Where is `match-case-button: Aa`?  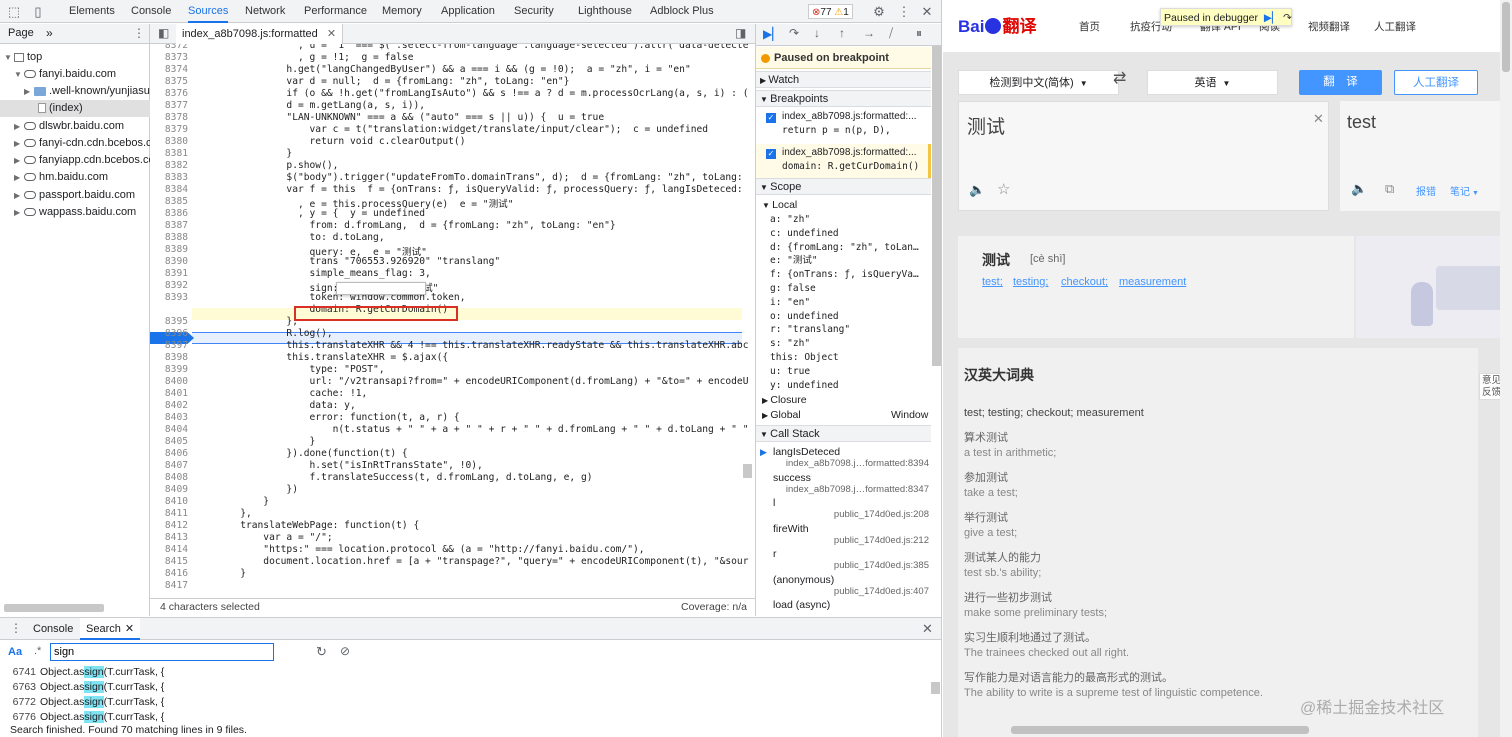 match-case-button: Aa is located at coordinates (15, 652).